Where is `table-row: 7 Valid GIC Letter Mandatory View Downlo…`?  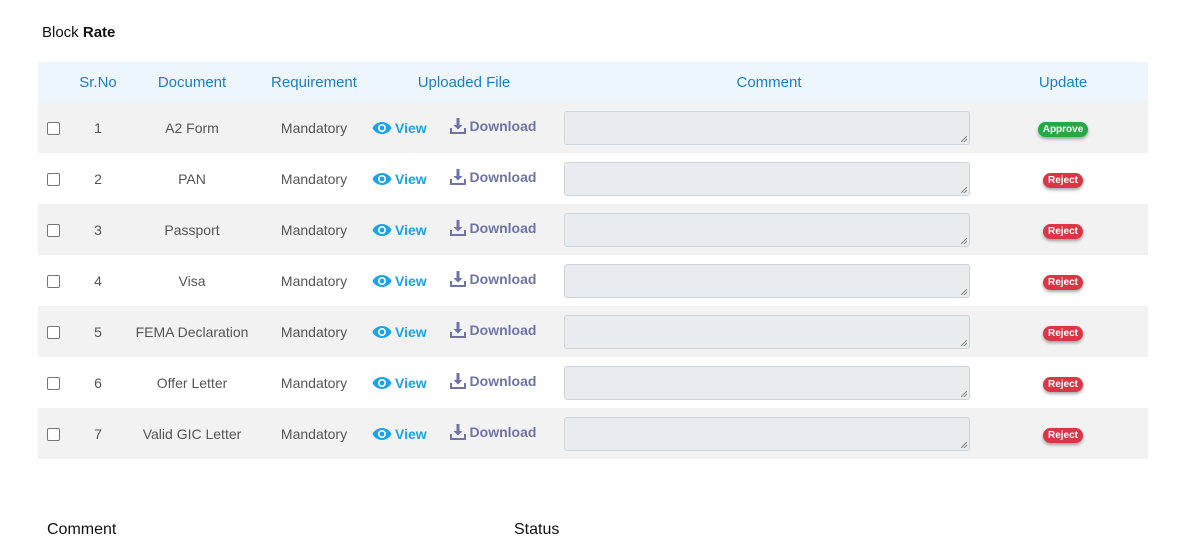 table-row: 7 Valid GIC Letter Mandatory View Downlo… is located at coordinates (593, 433).